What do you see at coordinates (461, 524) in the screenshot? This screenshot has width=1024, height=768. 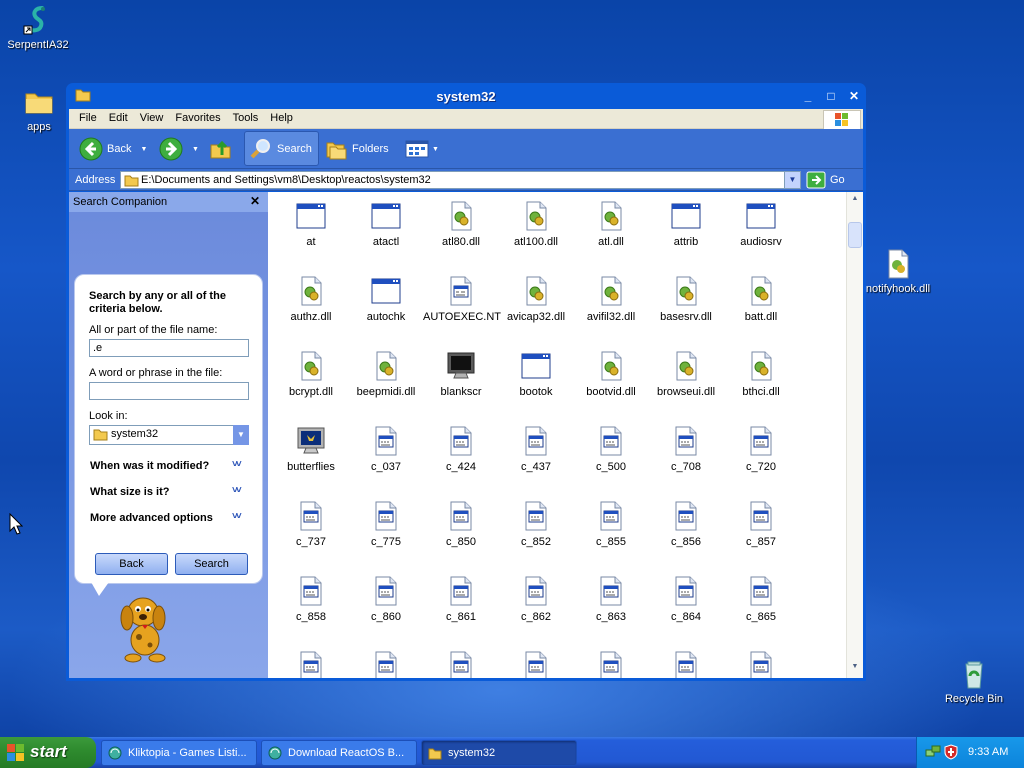 I see `file-item: c_850` at bounding box center [461, 524].